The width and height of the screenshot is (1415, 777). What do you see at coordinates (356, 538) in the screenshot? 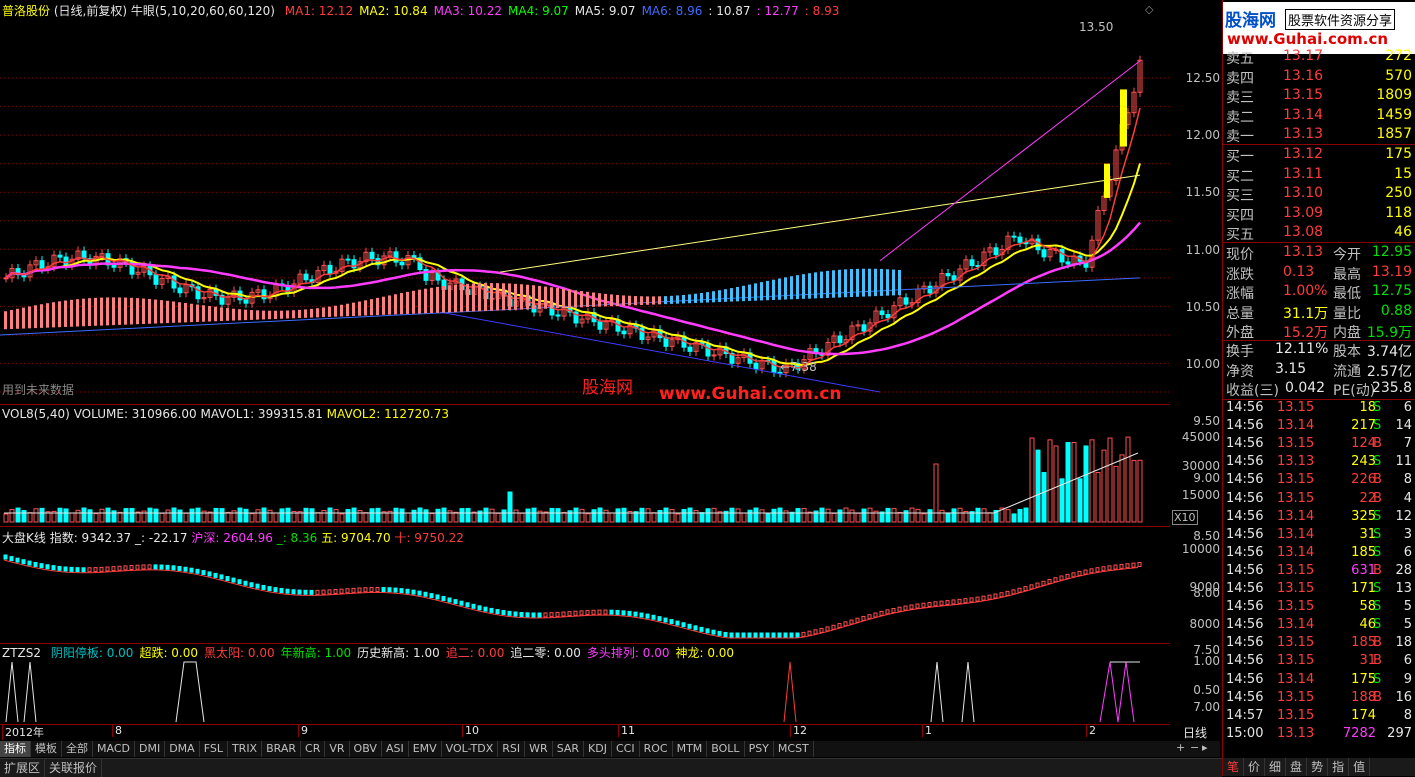
I see `index-five: 五: 9704.70` at bounding box center [356, 538].